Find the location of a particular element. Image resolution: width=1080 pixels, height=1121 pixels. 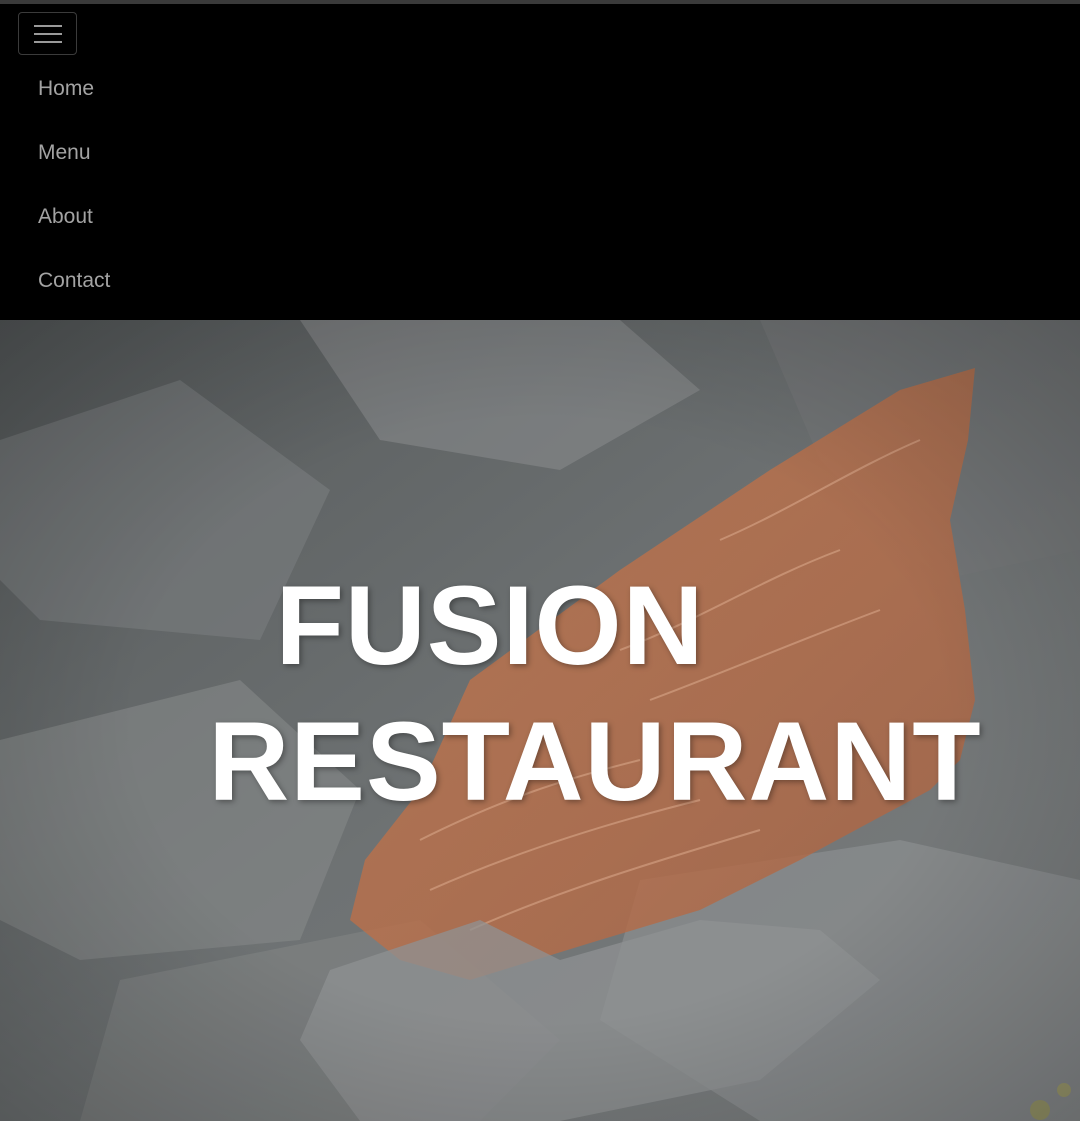

hero-title-line1: FUSION is located at coordinates (490, 625).